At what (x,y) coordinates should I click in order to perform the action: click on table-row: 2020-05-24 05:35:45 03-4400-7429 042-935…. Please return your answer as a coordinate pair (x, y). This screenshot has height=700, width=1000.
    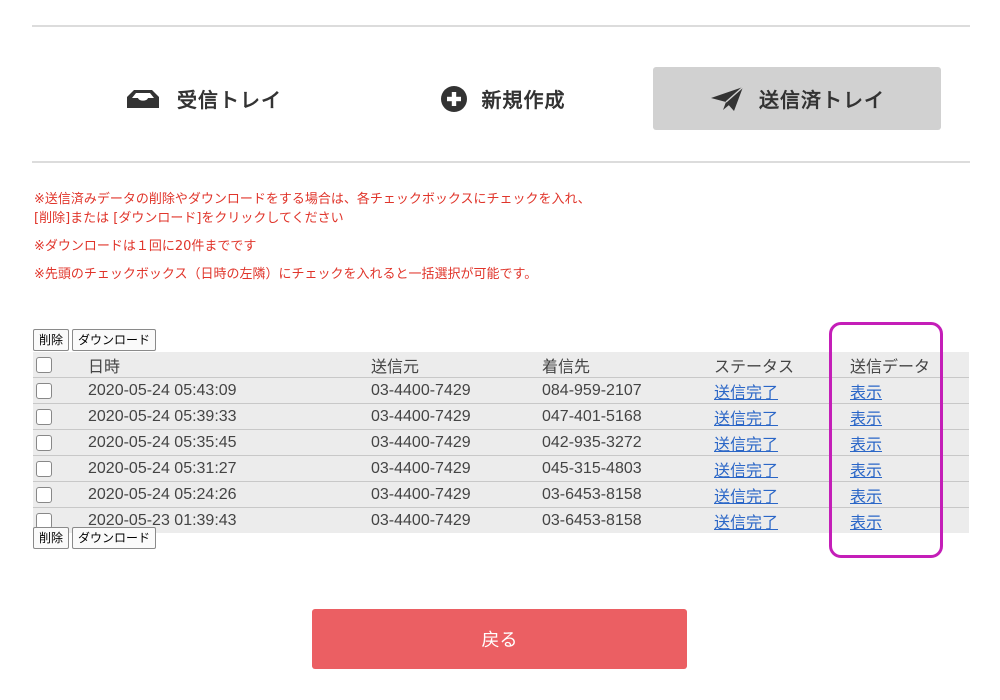
    Looking at the image, I should click on (501, 442).